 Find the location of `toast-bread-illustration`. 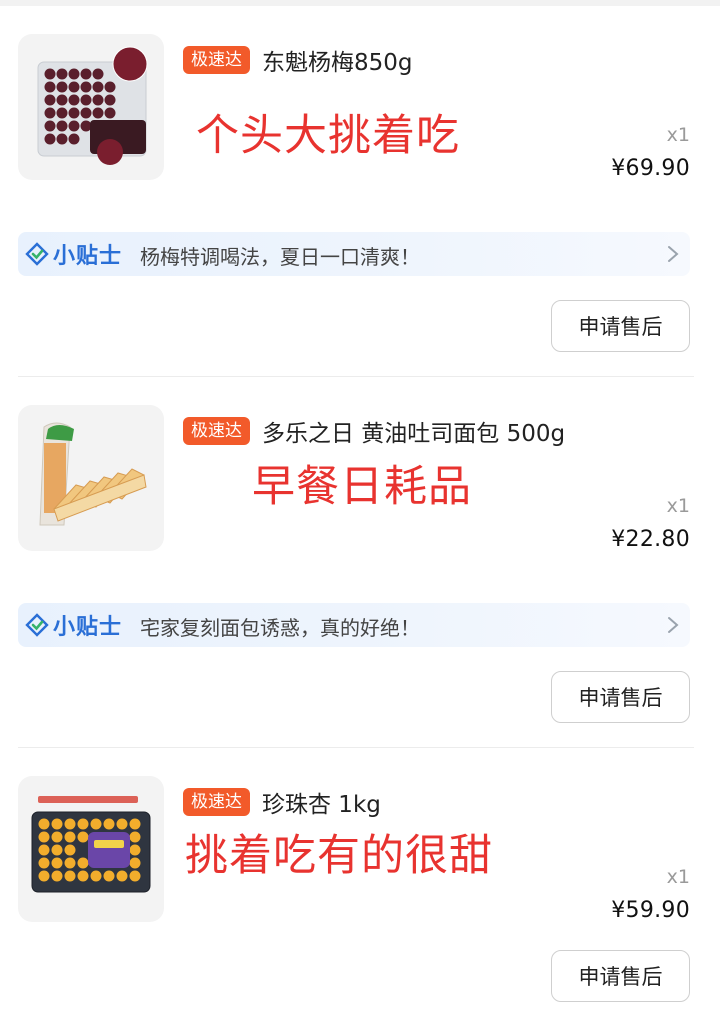

toast-bread-illustration is located at coordinates (93, 474).